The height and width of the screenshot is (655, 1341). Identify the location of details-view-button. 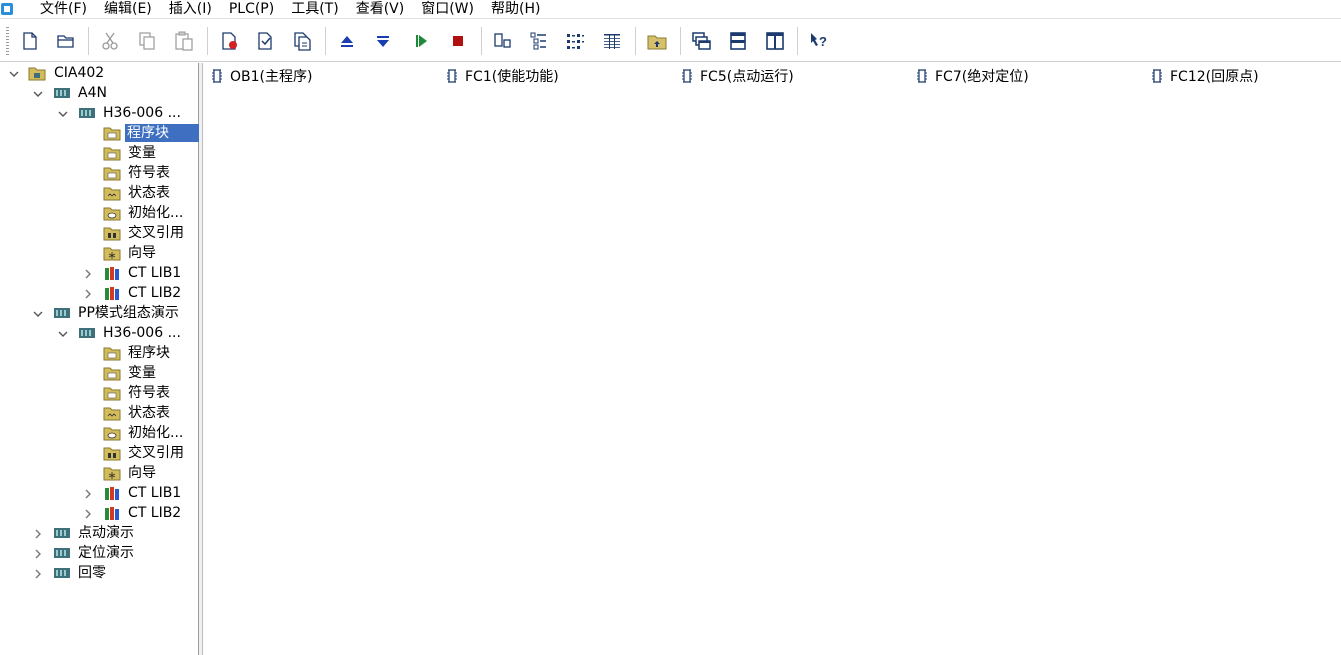
(612, 41).